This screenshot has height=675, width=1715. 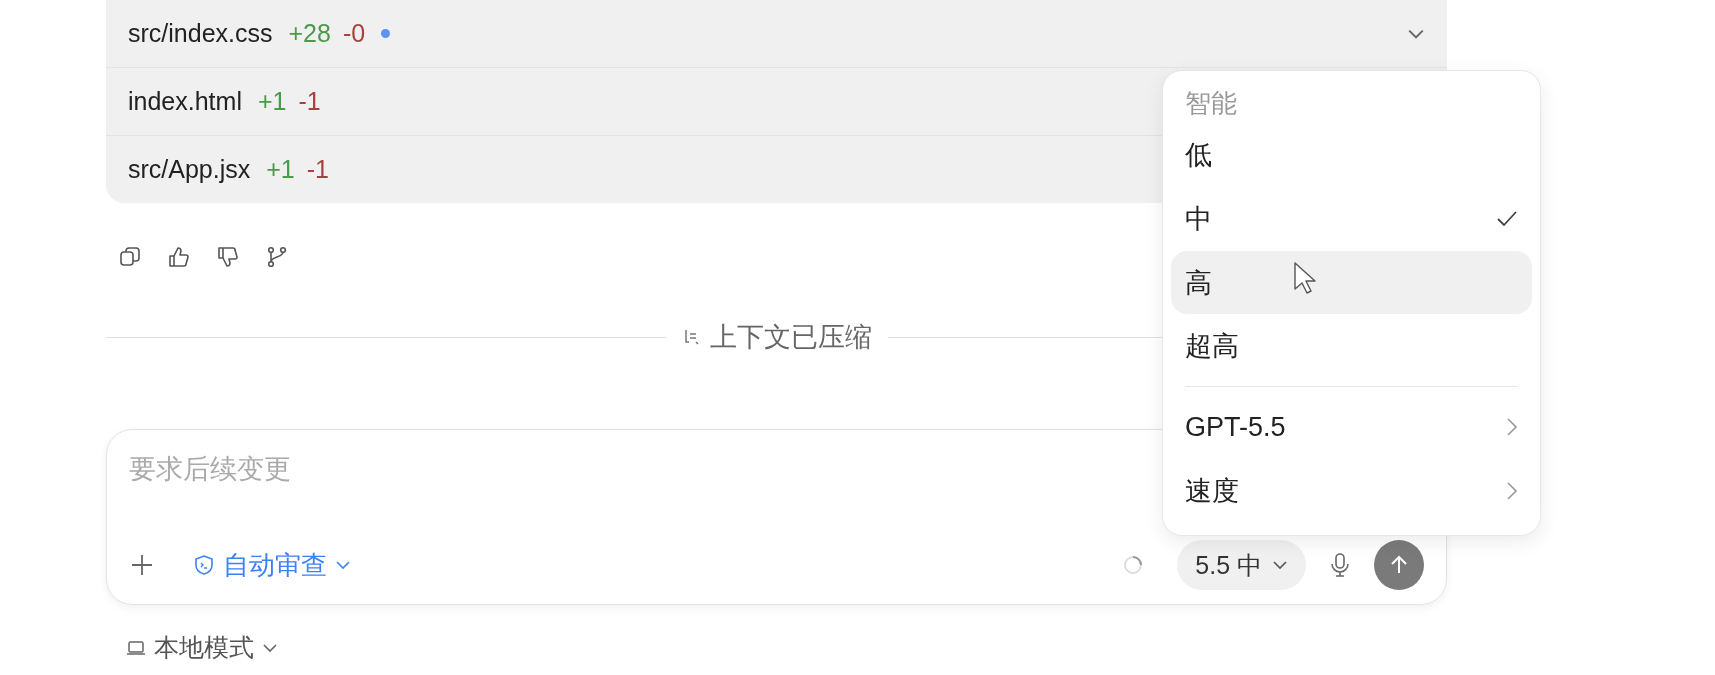 I want to click on microphone-icon, so click(x=1340, y=565).